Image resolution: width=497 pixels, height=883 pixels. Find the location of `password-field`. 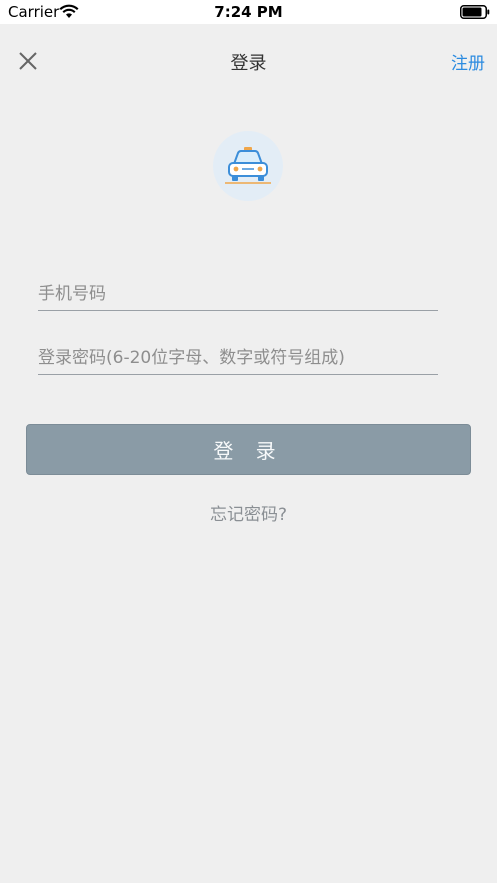

password-field is located at coordinates (238, 358).